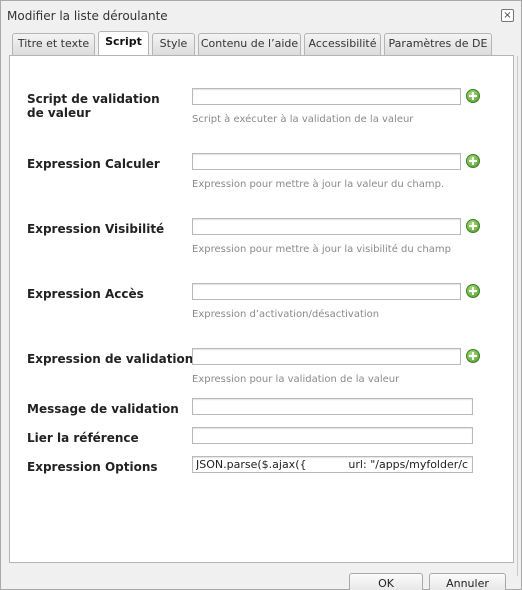 This screenshot has width=522, height=590. I want to click on tab-title-and-text: Titre et texte, so click(53, 44).